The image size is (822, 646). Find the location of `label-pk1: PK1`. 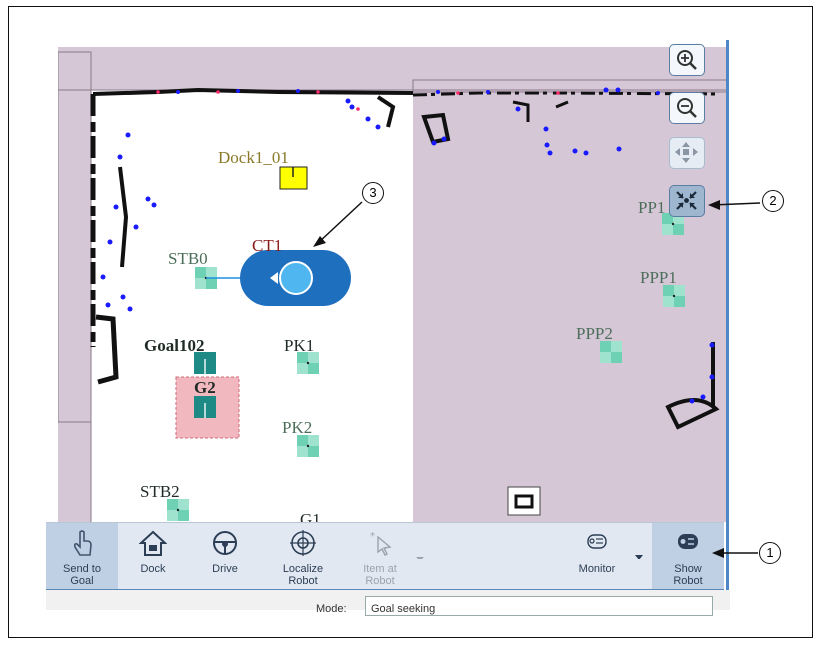

label-pk1: PK1 is located at coordinates (299, 345).